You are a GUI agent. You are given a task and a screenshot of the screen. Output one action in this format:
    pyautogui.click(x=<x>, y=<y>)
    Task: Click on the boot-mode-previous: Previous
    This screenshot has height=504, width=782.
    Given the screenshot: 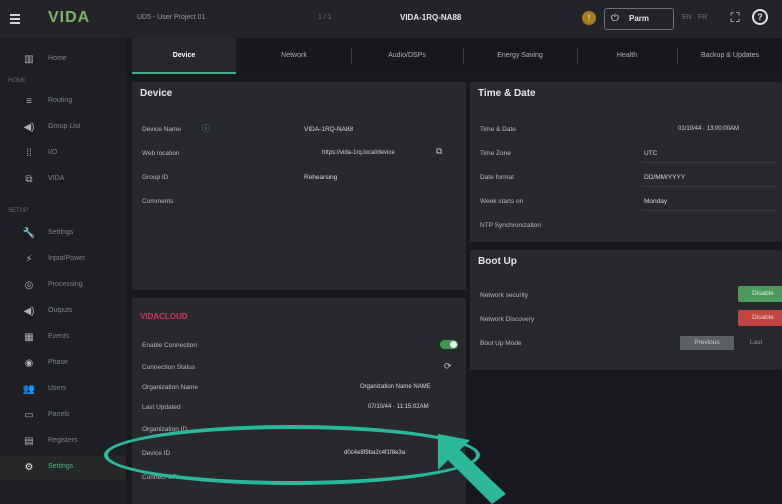 What is the action you would take?
    pyautogui.click(x=707, y=343)
    